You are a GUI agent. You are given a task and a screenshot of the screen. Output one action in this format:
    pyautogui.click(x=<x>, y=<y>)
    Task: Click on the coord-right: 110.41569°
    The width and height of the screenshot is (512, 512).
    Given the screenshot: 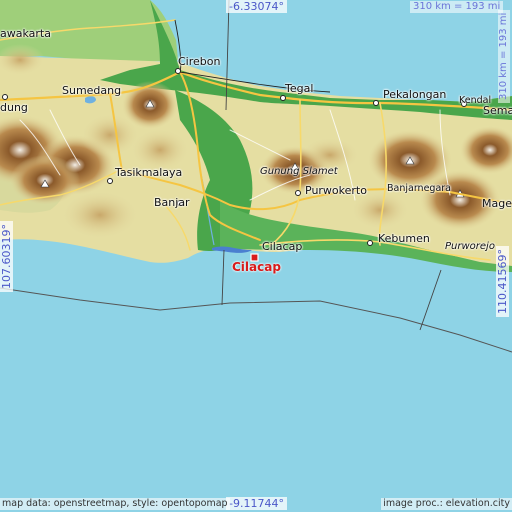 What is the action you would take?
    pyautogui.click(x=502, y=281)
    